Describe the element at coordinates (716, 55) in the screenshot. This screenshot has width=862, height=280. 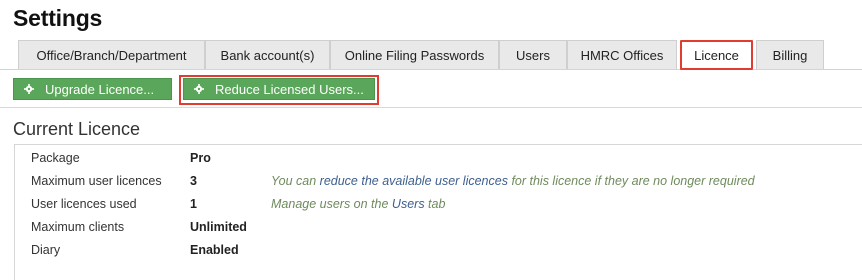
I see `tab-licence: Licence` at that location.